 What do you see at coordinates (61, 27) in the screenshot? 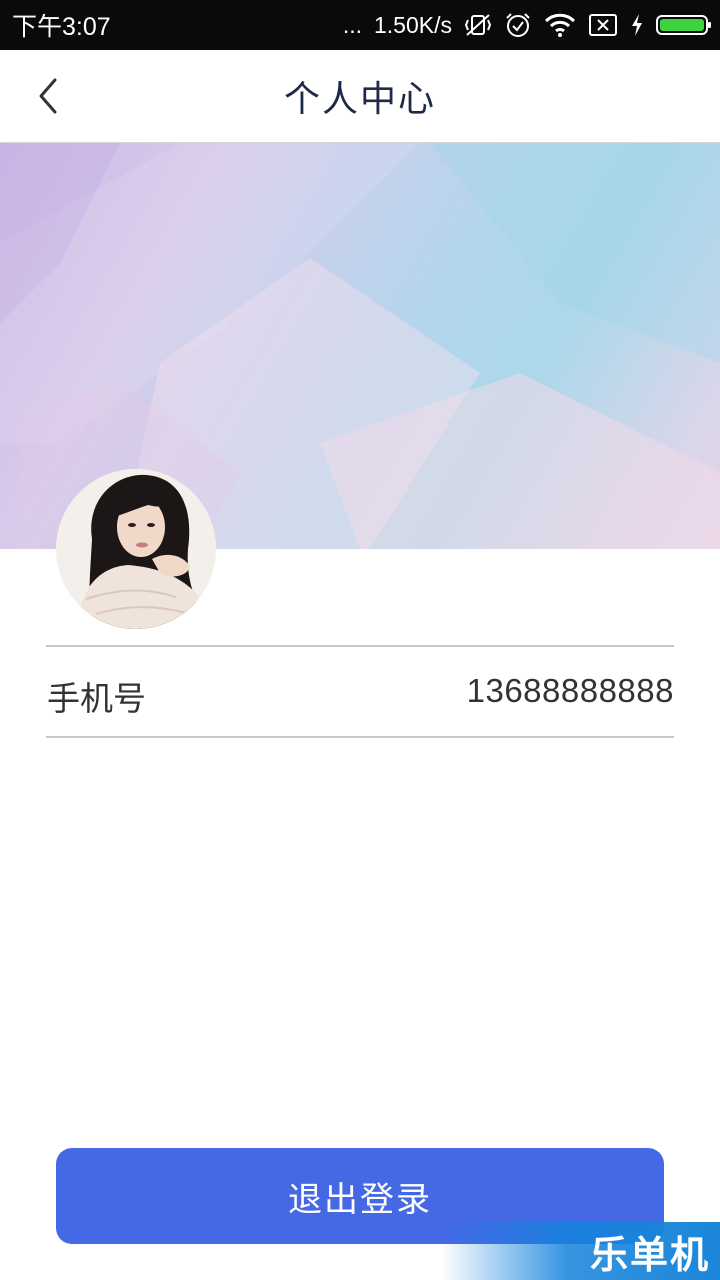
I see `status-time: 下午3:07` at bounding box center [61, 27].